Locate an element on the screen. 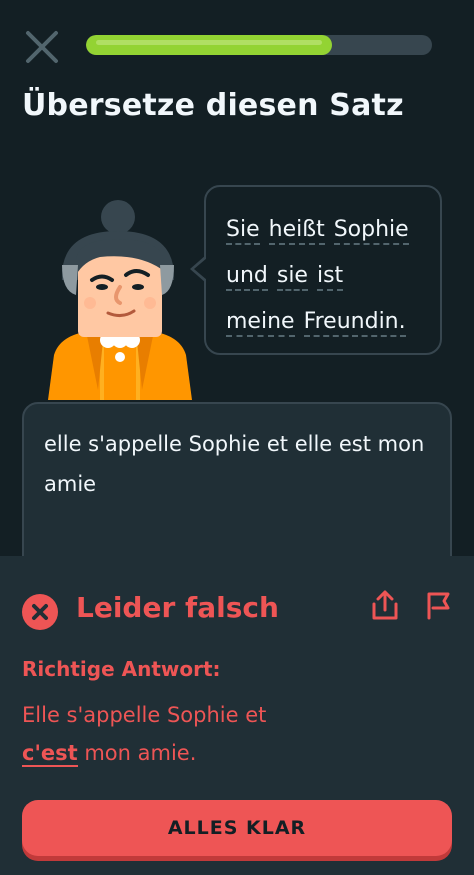 Image resolution: width=474 pixels, height=875 pixels. close-icon is located at coordinates (42, 47).